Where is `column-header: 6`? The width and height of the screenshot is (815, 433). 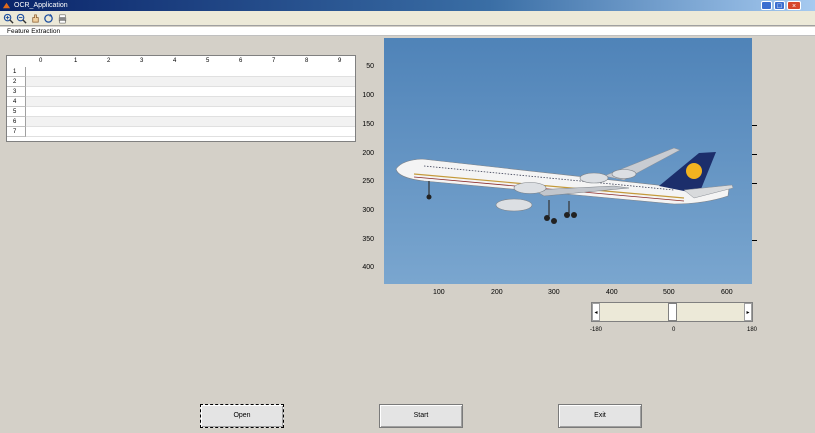
column-header: 6 is located at coordinates (241, 61).